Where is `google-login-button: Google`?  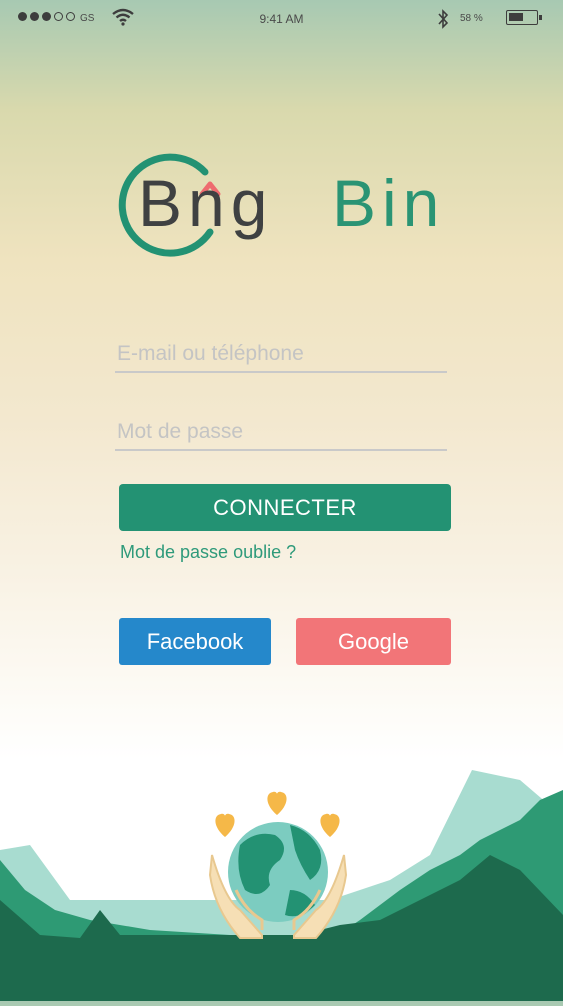
google-login-button: Google is located at coordinates (373, 641).